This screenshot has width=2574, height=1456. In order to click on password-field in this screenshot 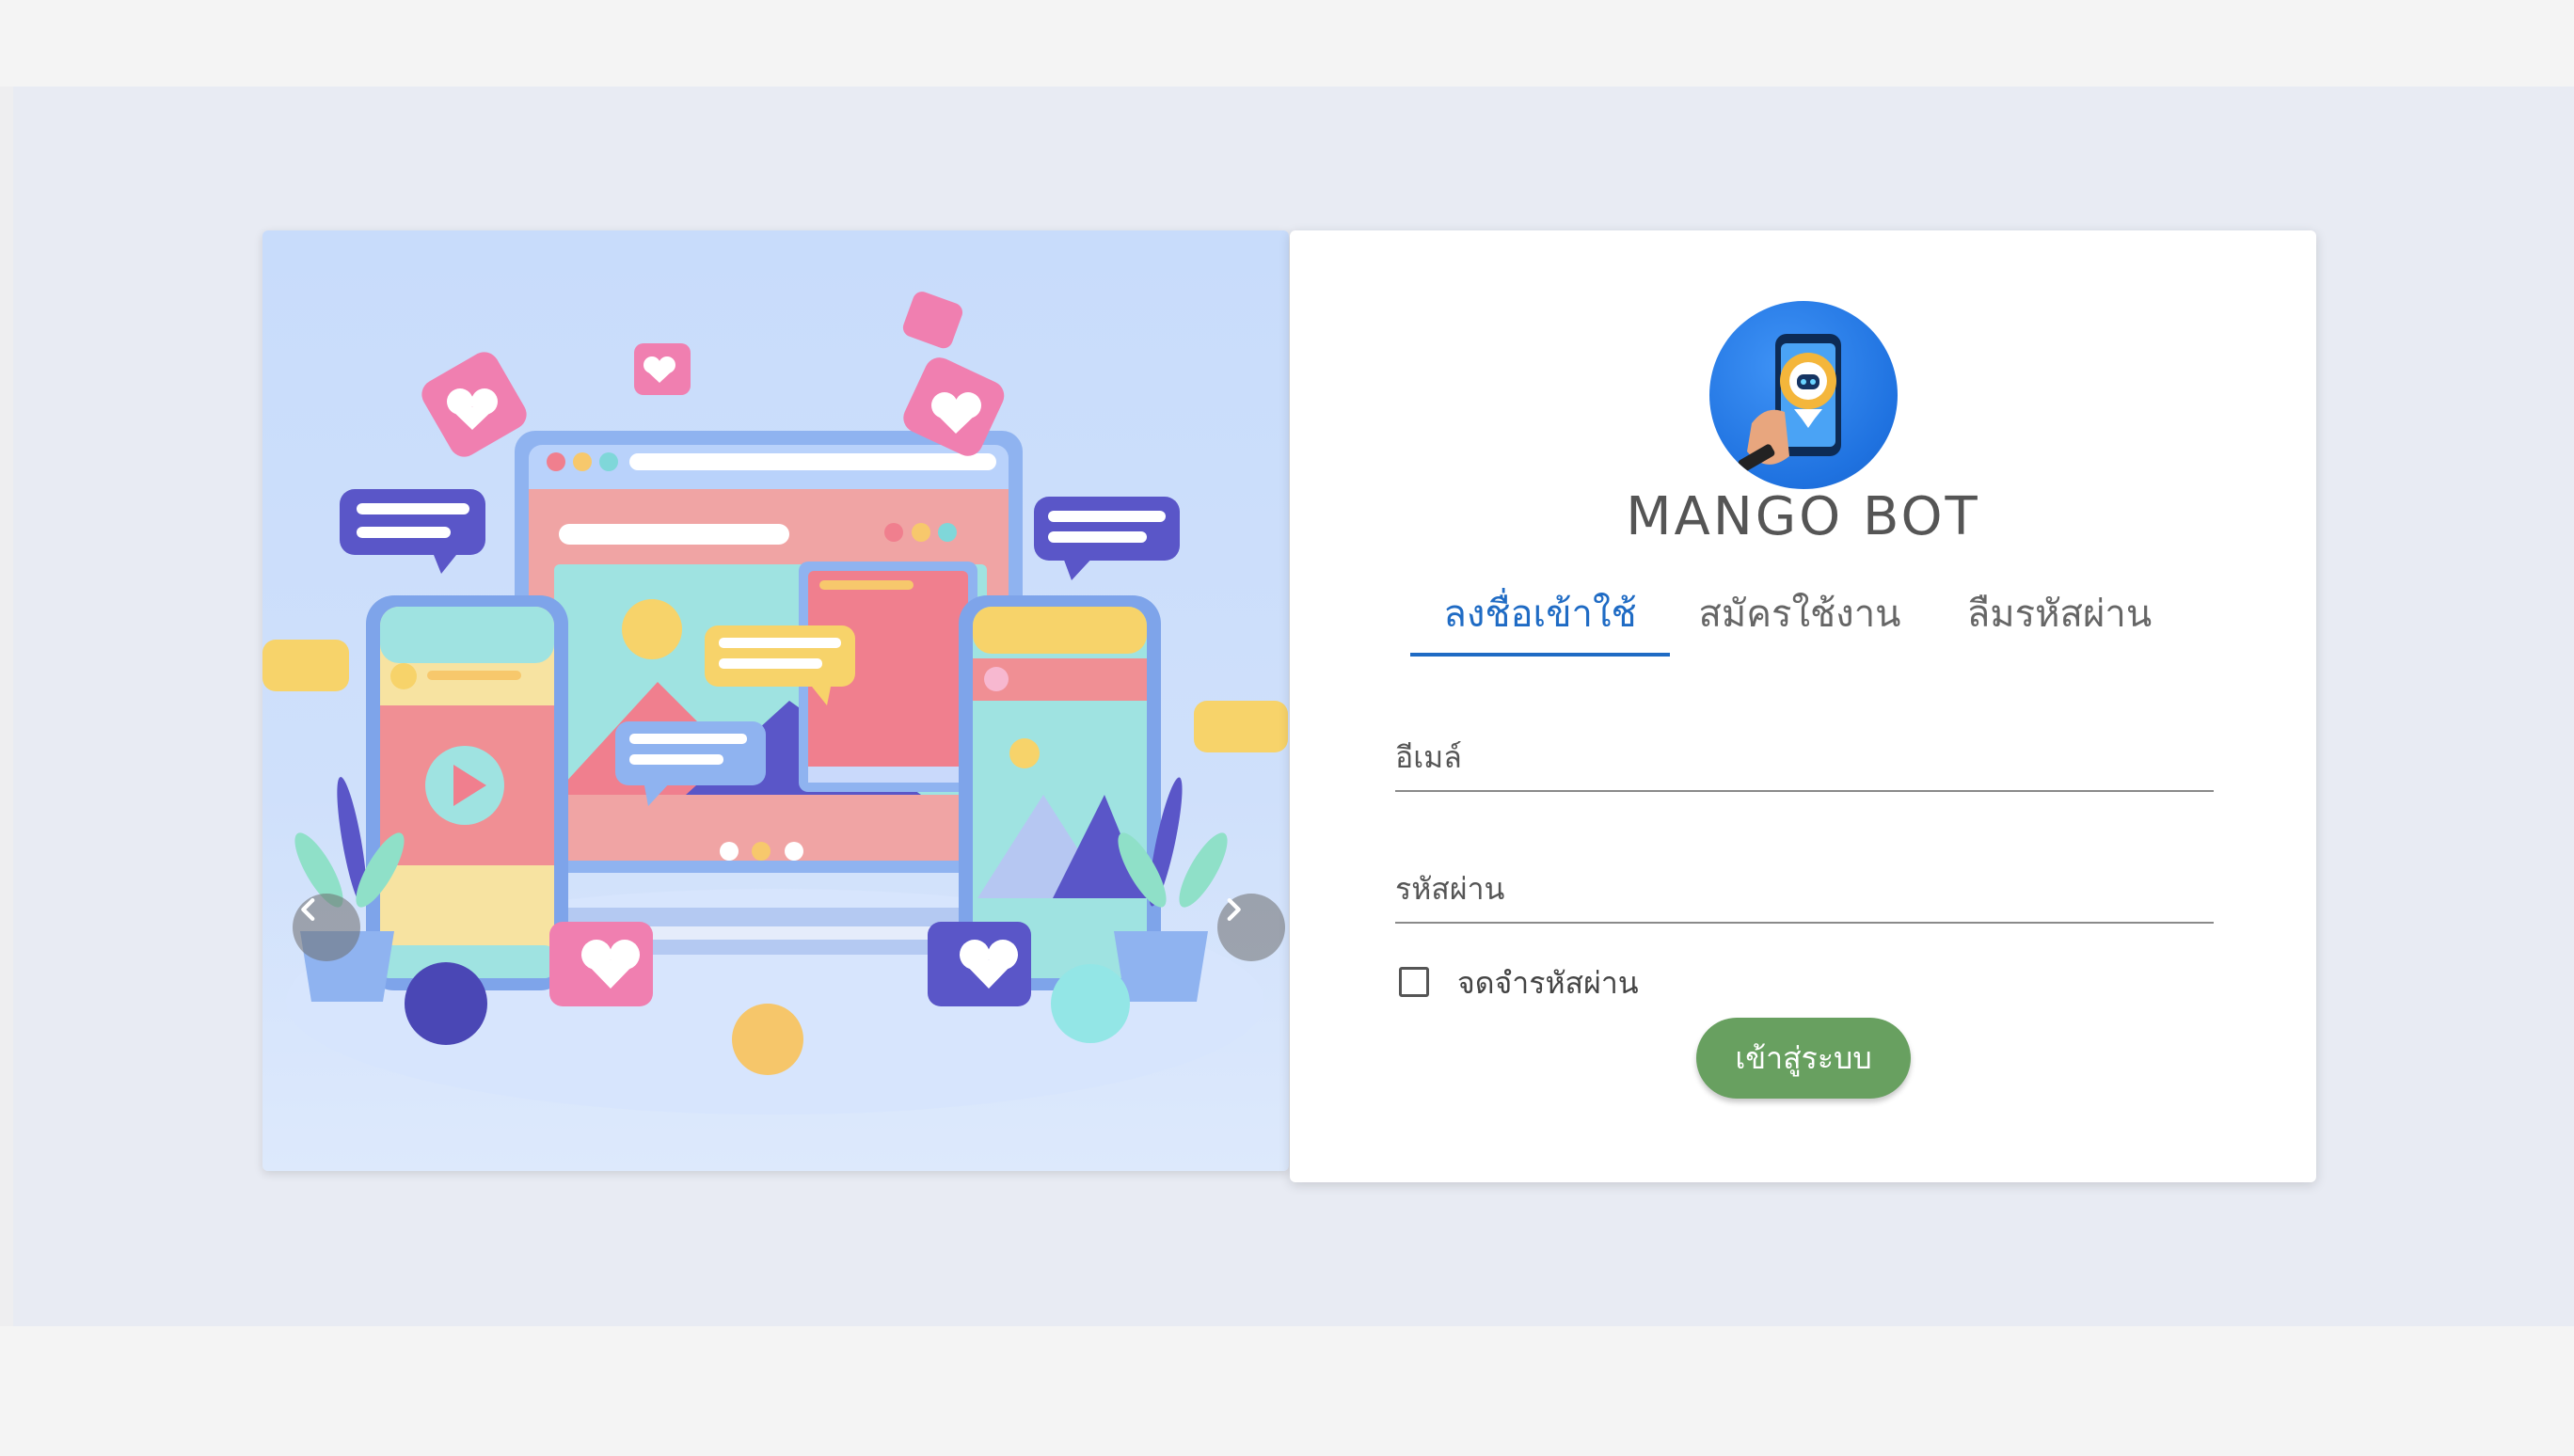, I will do `click(1806, 894)`.